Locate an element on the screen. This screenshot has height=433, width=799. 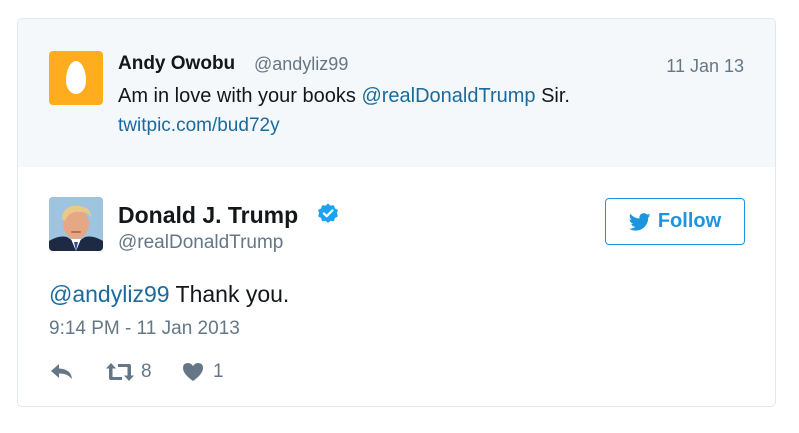
reply-button is located at coordinates (62, 371).